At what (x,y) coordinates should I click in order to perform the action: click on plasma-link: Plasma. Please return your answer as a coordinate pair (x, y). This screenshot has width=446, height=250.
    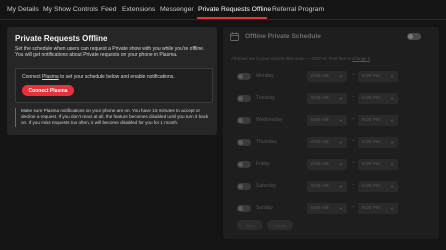
    Looking at the image, I should click on (50, 77).